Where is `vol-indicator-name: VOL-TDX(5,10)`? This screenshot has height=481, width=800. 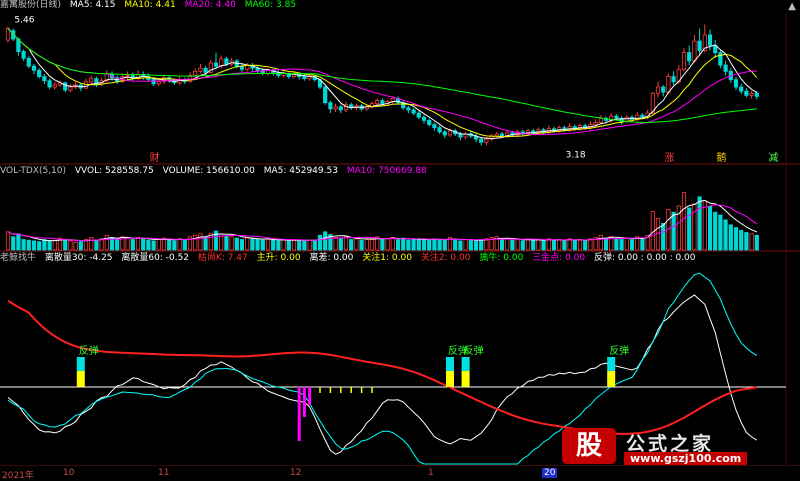 vol-indicator-name: VOL-TDX(5,10) is located at coordinates (33, 171).